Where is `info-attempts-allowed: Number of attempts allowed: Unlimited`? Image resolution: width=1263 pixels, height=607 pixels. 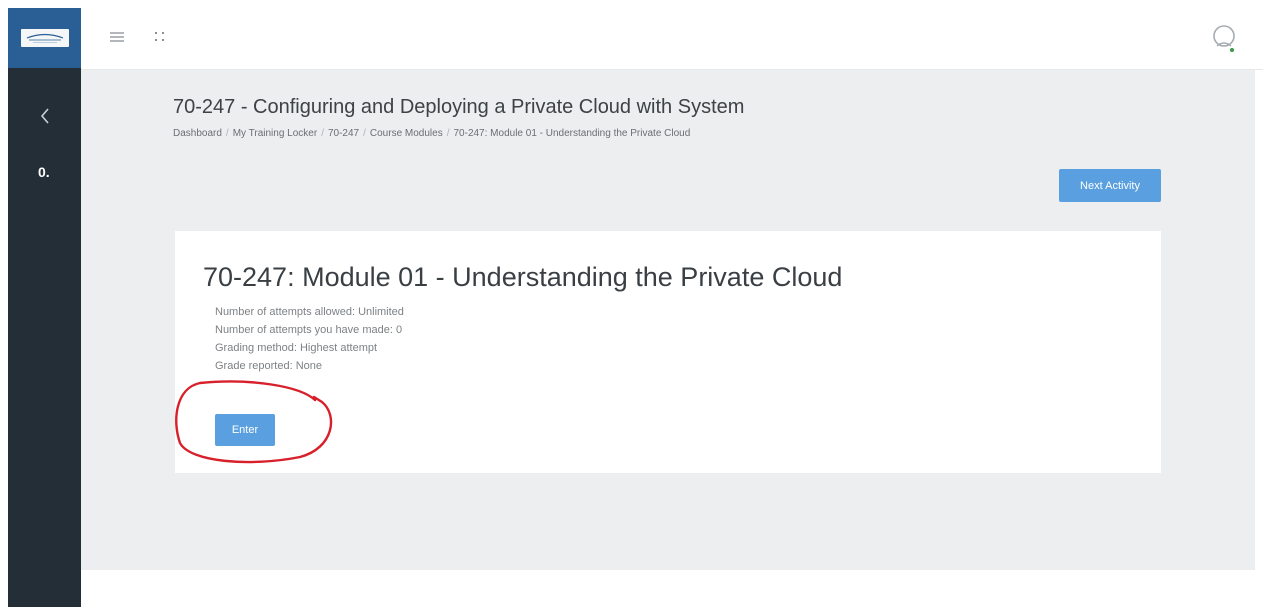 info-attempts-allowed: Number of attempts allowed: Unlimited is located at coordinates (309, 312).